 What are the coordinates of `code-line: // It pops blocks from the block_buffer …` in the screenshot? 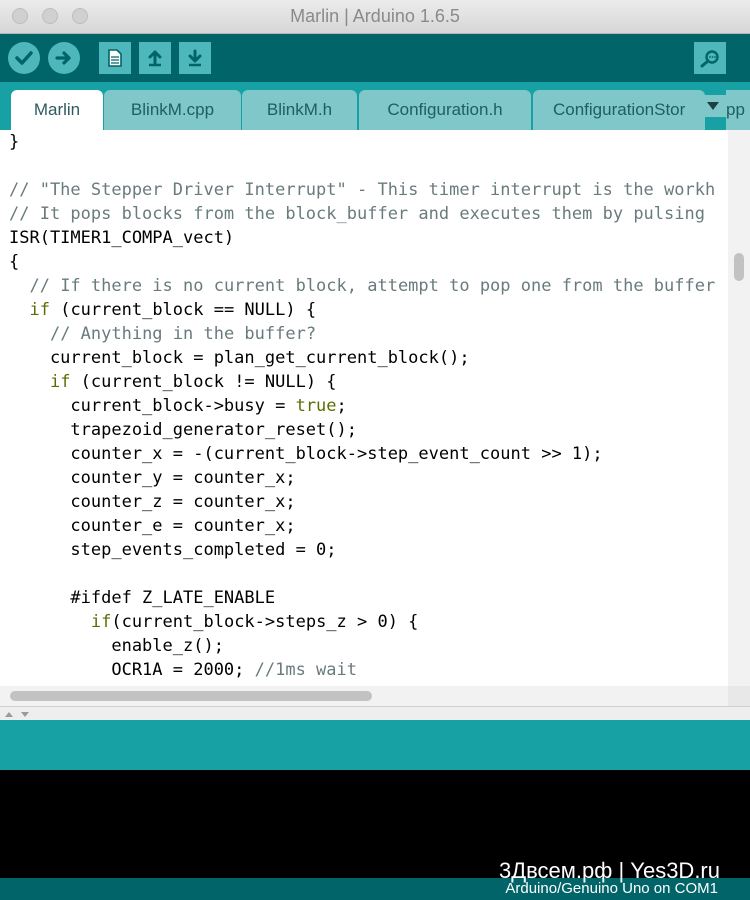 It's located at (357, 214).